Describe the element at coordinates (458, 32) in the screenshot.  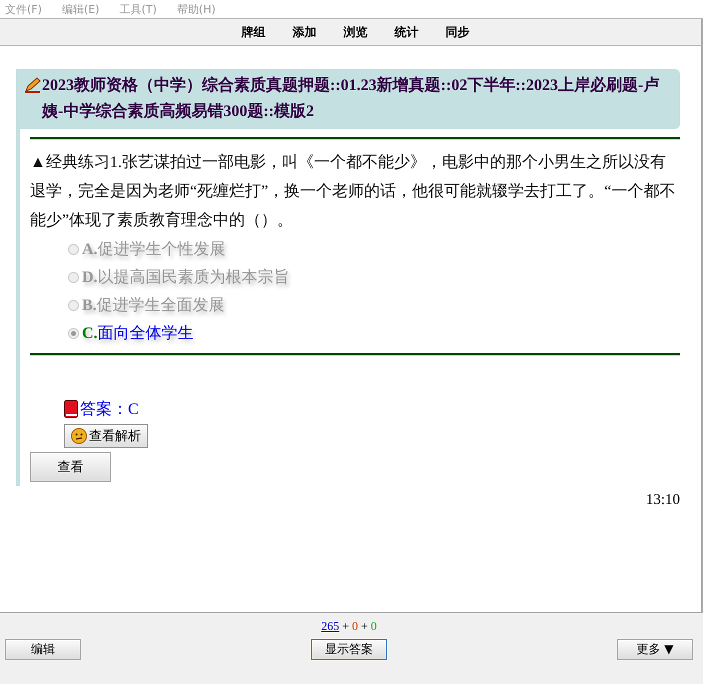
I see `toolbar-link: 同步` at that location.